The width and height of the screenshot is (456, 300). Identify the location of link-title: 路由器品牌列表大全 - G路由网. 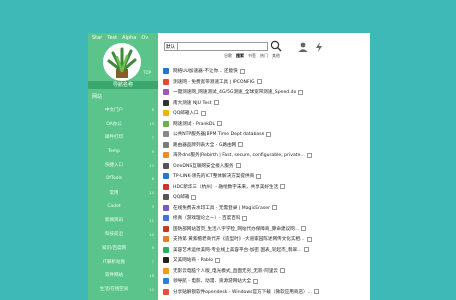
(204, 145).